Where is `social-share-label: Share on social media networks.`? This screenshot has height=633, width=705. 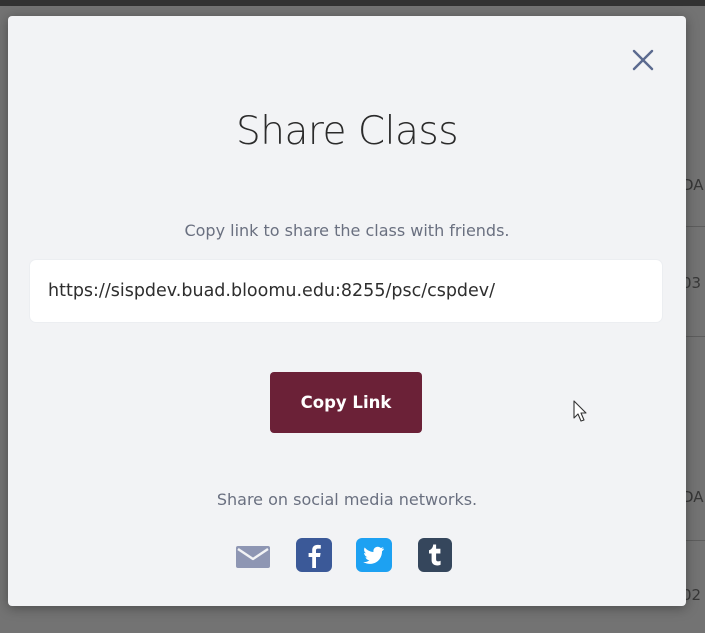 social-share-label: Share on social media networks. is located at coordinates (347, 499).